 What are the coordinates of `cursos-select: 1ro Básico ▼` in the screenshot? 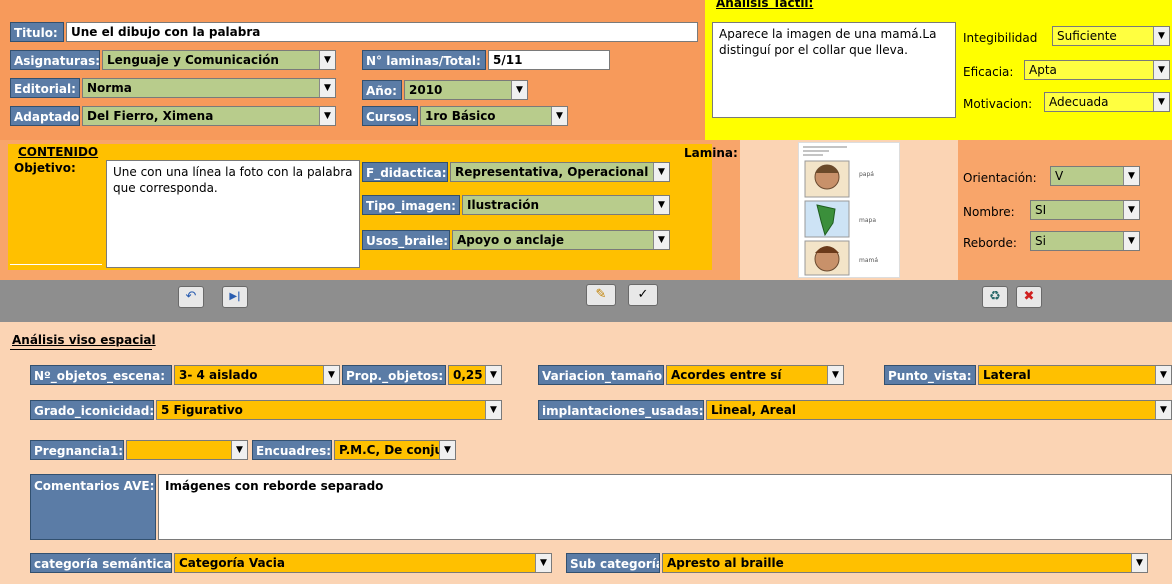 It's located at (494, 116).